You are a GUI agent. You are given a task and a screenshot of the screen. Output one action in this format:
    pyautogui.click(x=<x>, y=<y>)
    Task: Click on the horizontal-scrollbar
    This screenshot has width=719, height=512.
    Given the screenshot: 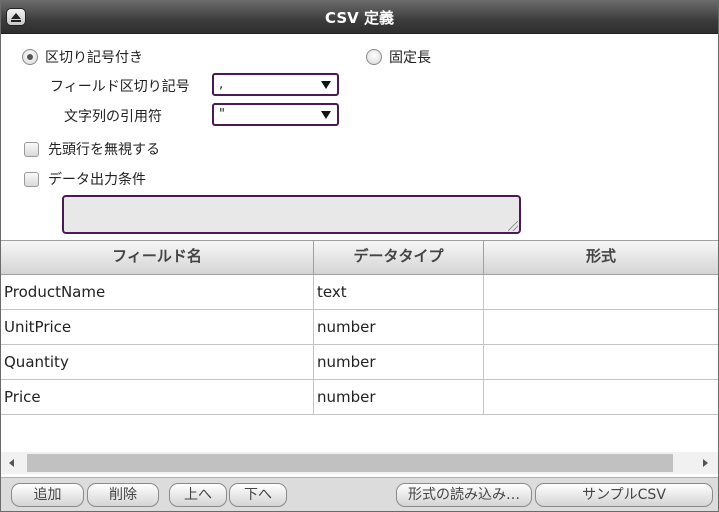 What is the action you would take?
    pyautogui.click(x=359, y=463)
    